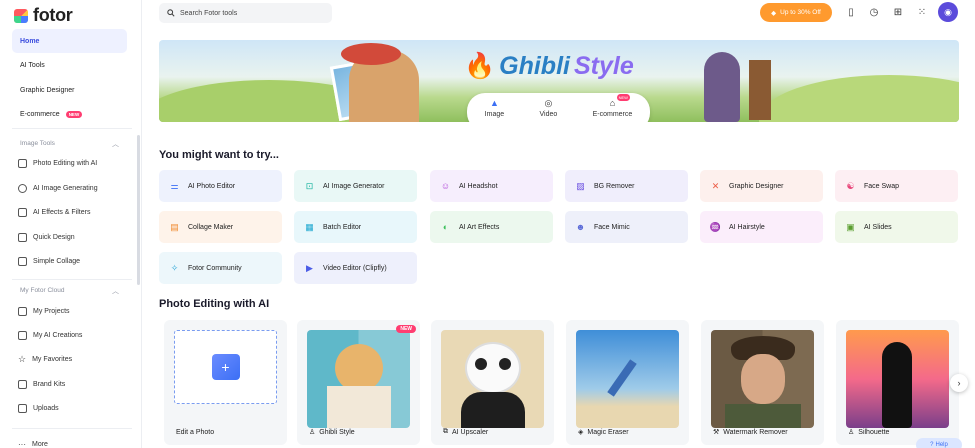 The height and width of the screenshot is (448, 975). Describe the element at coordinates (612, 114) in the screenshot. I see `tab-label: E-commerce` at that location.